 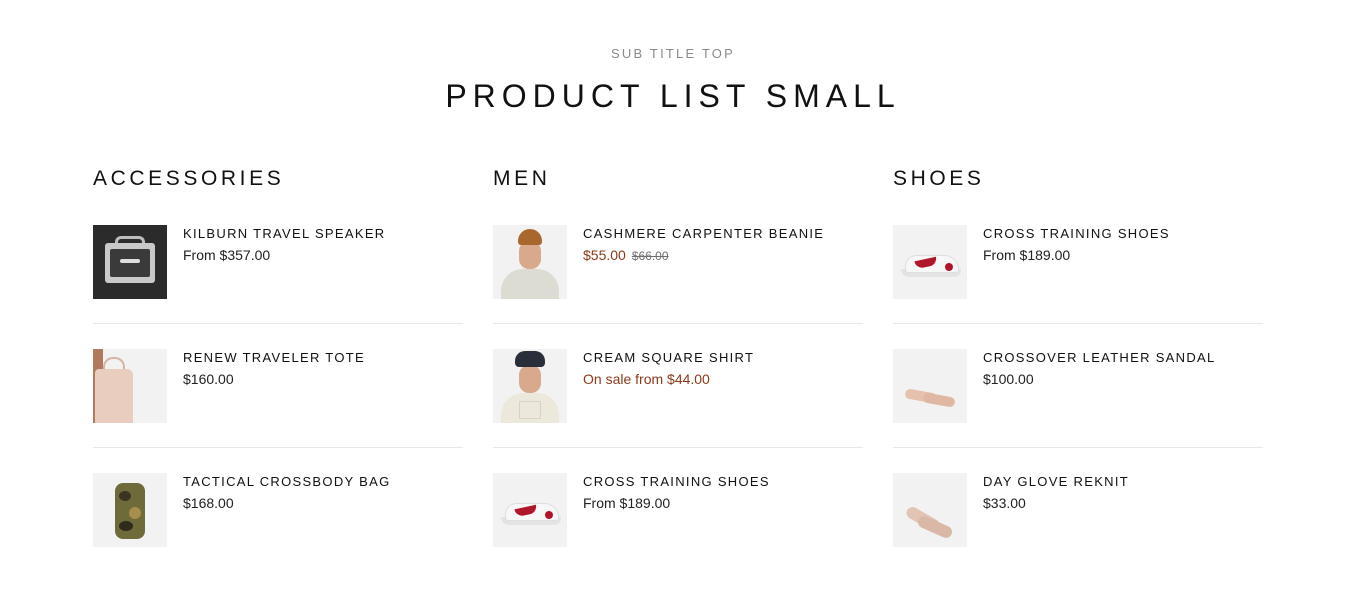 What do you see at coordinates (130, 386) in the screenshot?
I see `product-image-tote` at bounding box center [130, 386].